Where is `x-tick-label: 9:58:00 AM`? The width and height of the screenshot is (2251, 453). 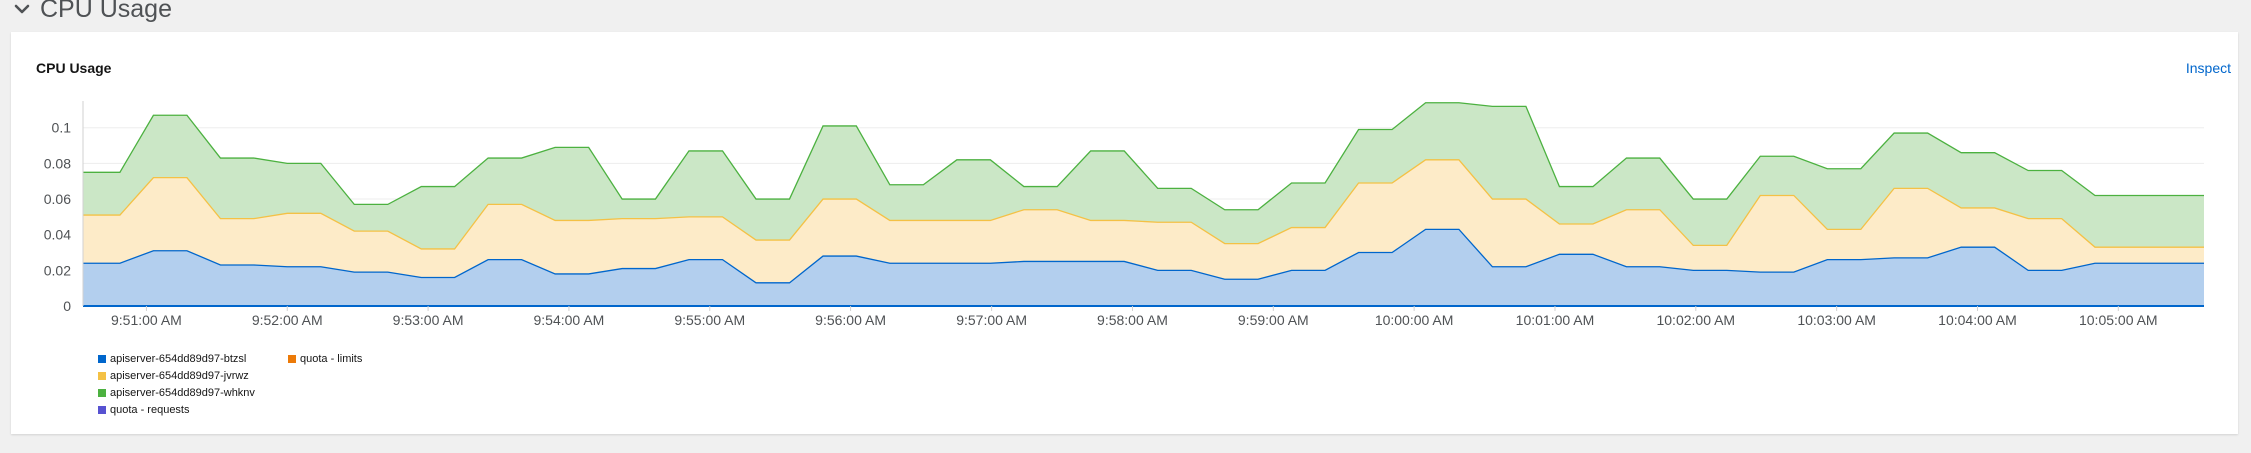 x-tick-label: 9:58:00 AM is located at coordinates (1132, 320).